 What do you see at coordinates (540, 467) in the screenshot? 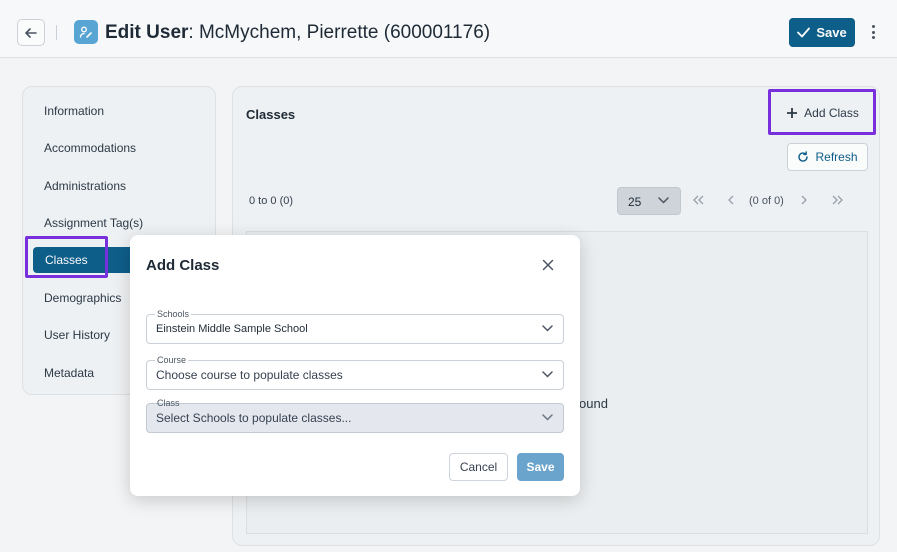
I see `dialog-save-button: Save` at bounding box center [540, 467].